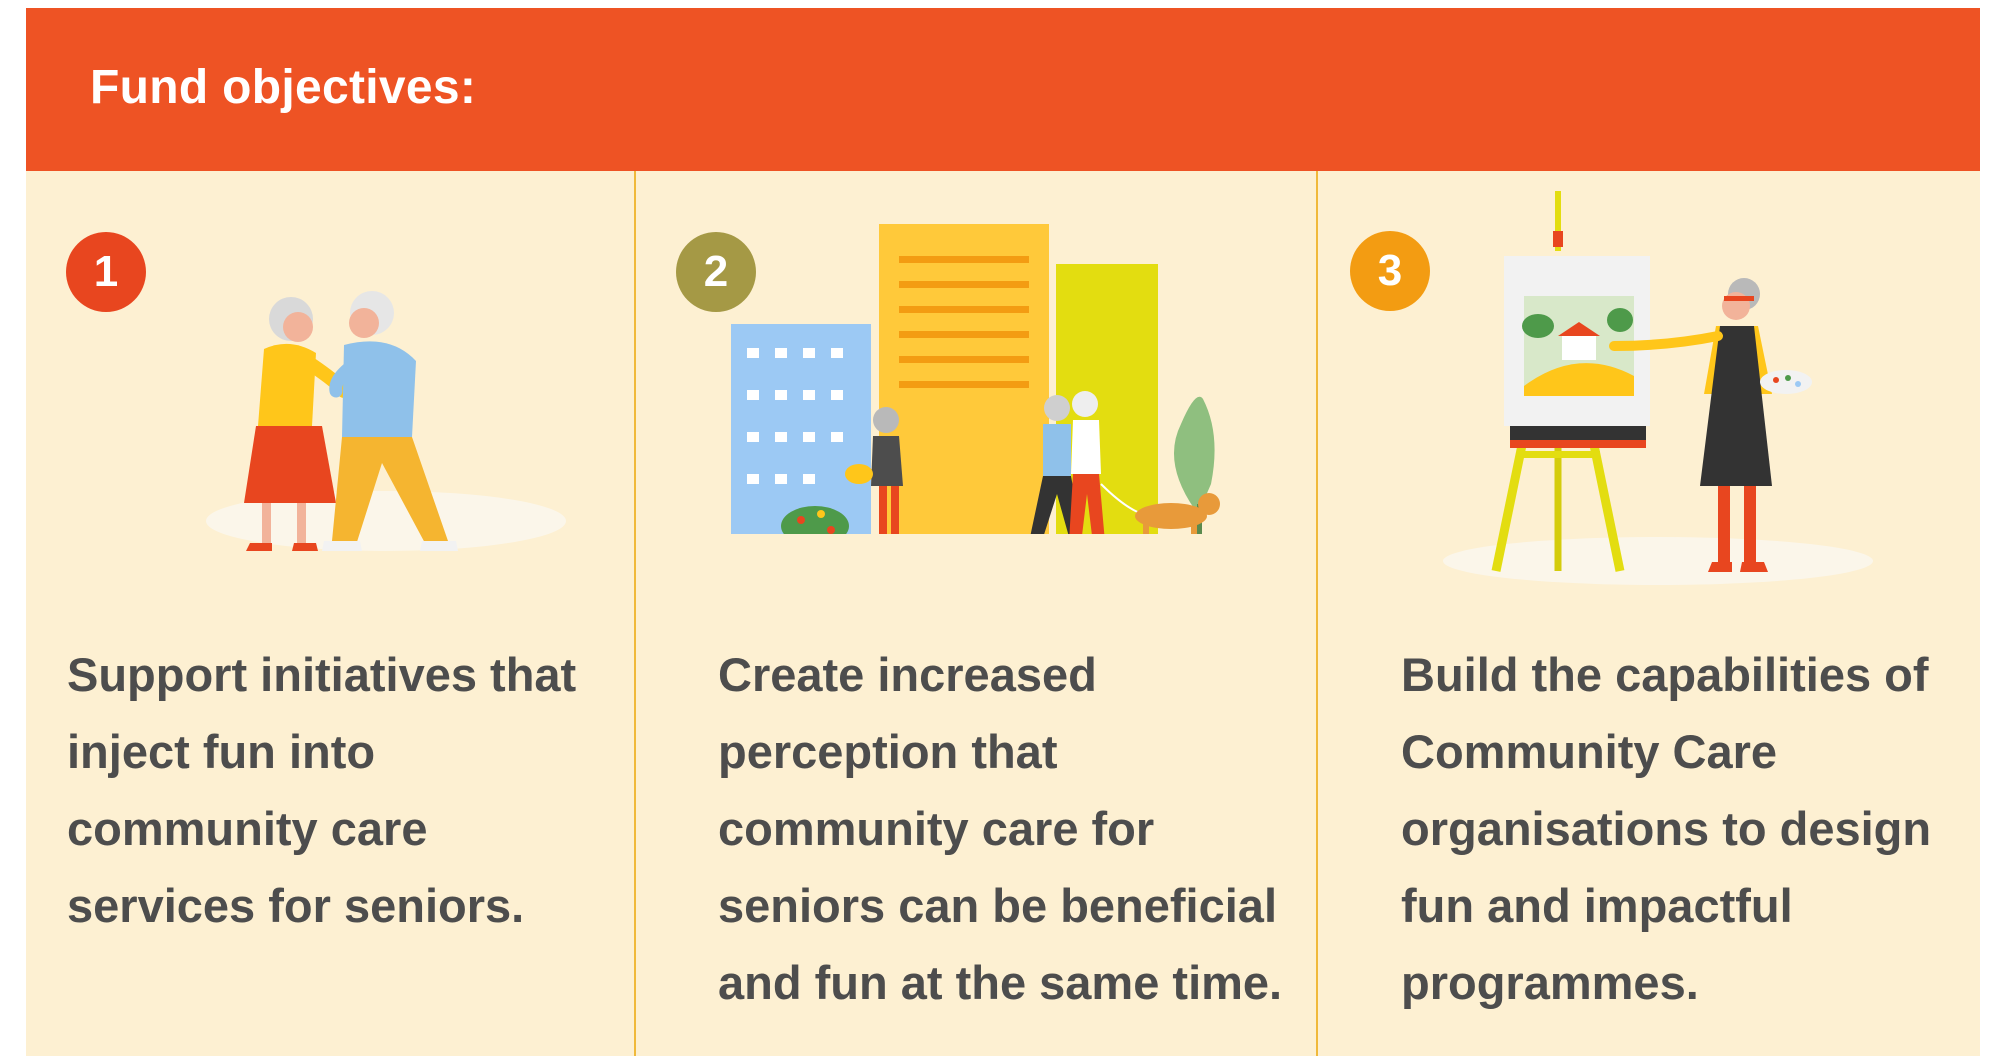 The height and width of the screenshot is (1064, 2000). Describe the element at coordinates (106, 272) in the screenshot. I see `objective-number-badge: 1` at that location.